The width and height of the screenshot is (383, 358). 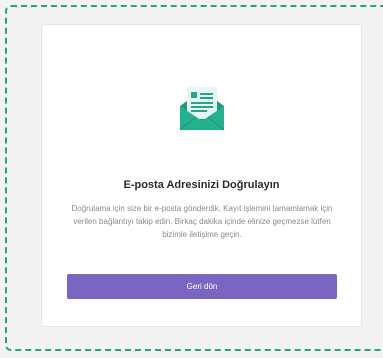 I want to click on open-envelope-letter-icon, so click(x=202, y=109).